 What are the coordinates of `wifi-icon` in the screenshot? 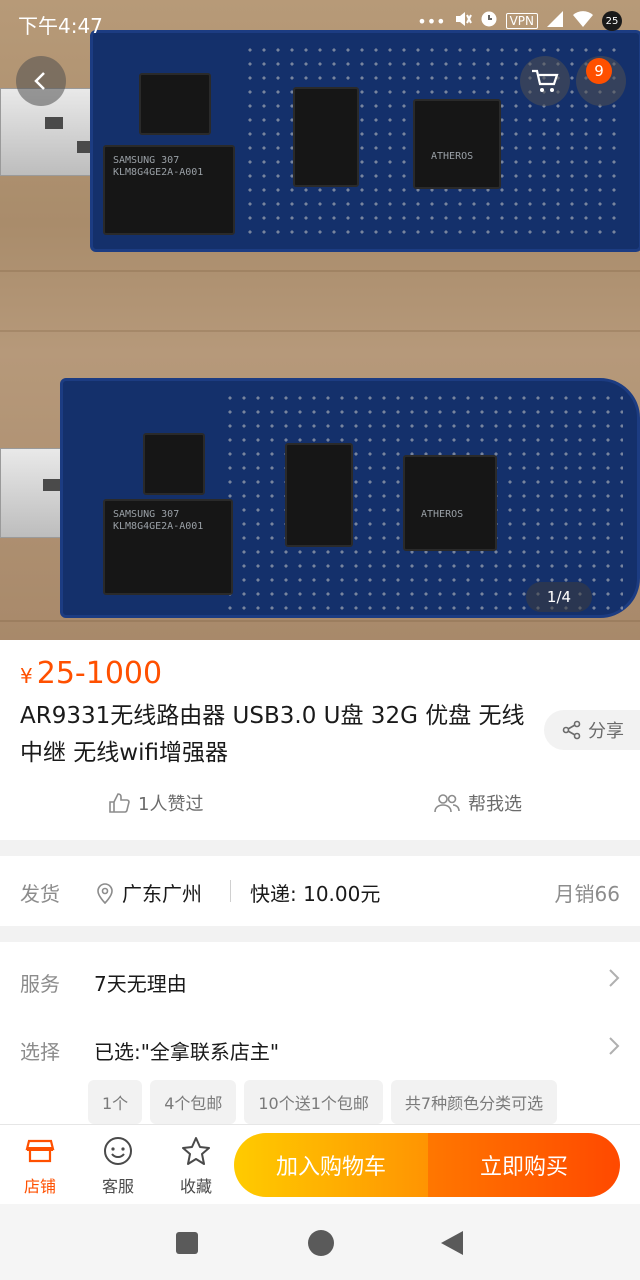 It's located at (583, 21).